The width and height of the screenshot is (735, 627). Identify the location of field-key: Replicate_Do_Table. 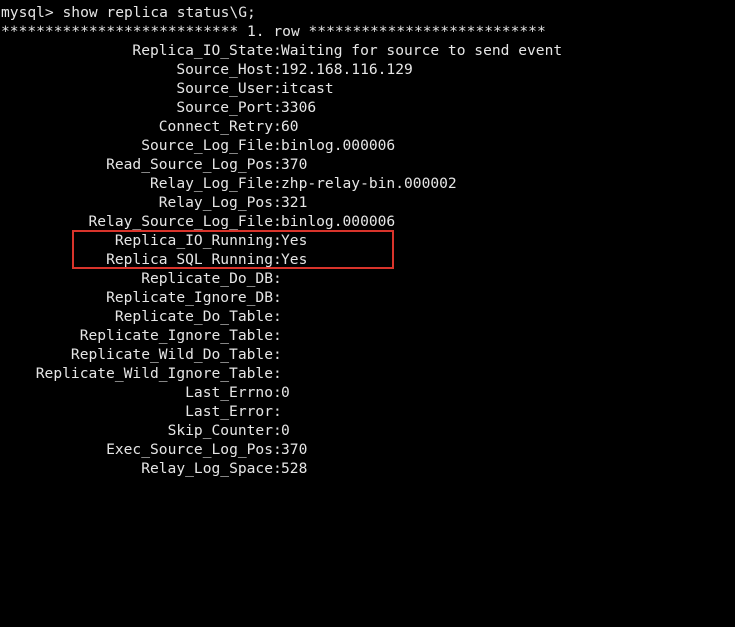
(193, 316).